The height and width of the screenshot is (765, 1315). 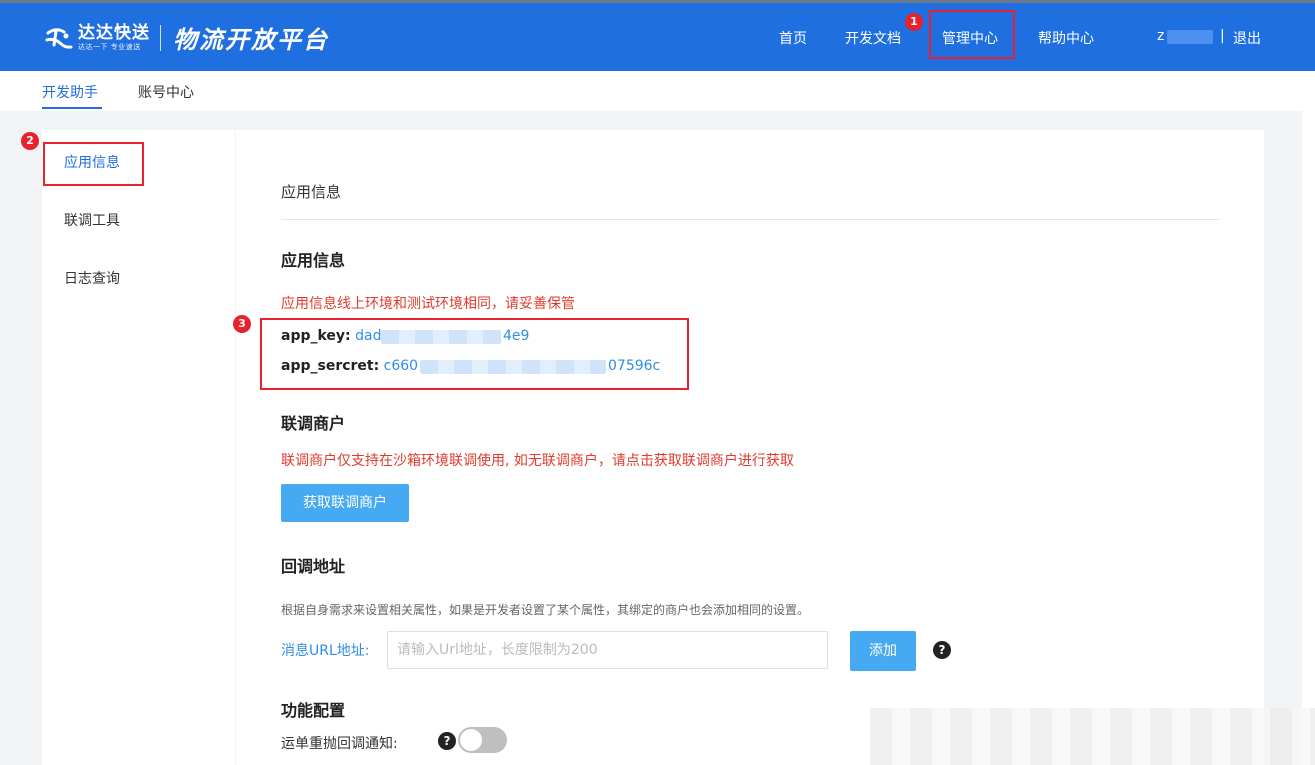 I want to click on logo-divider, so click(x=160, y=37).